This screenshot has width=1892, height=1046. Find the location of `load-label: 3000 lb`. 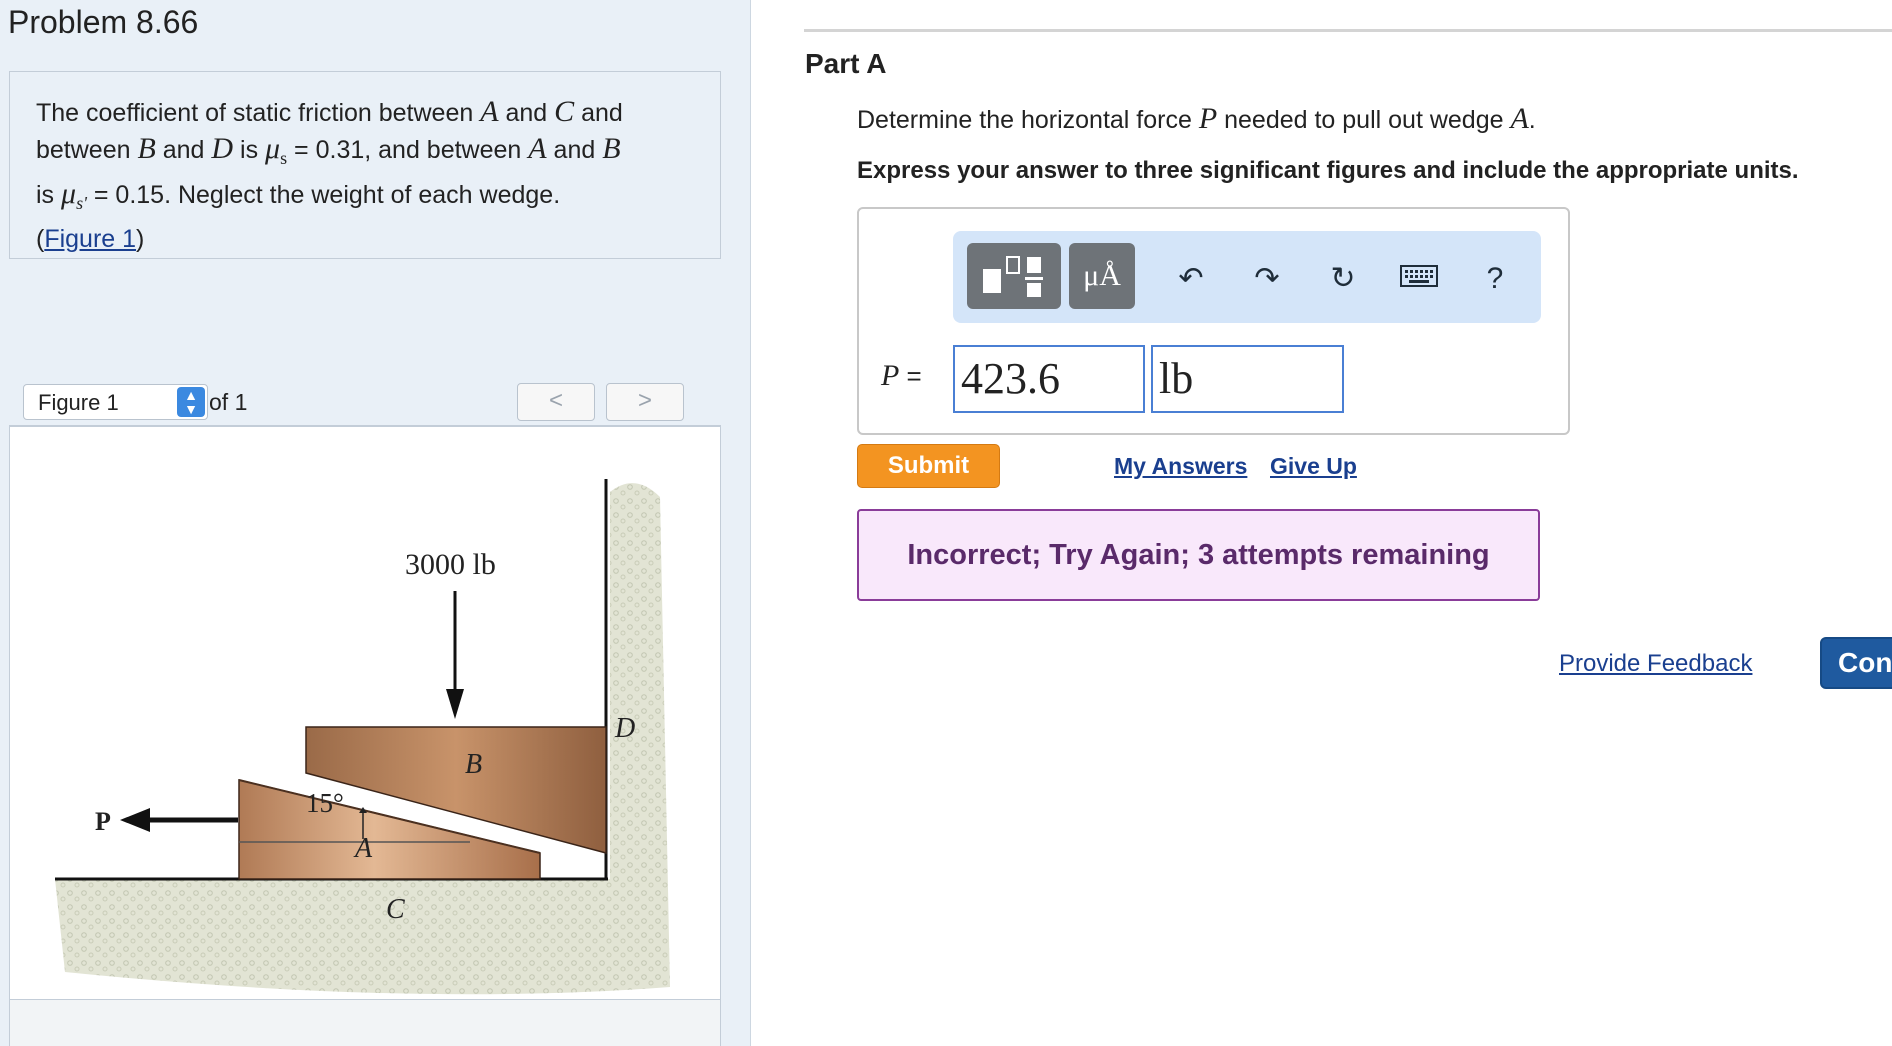

load-label: 3000 lb is located at coordinates (450, 564).